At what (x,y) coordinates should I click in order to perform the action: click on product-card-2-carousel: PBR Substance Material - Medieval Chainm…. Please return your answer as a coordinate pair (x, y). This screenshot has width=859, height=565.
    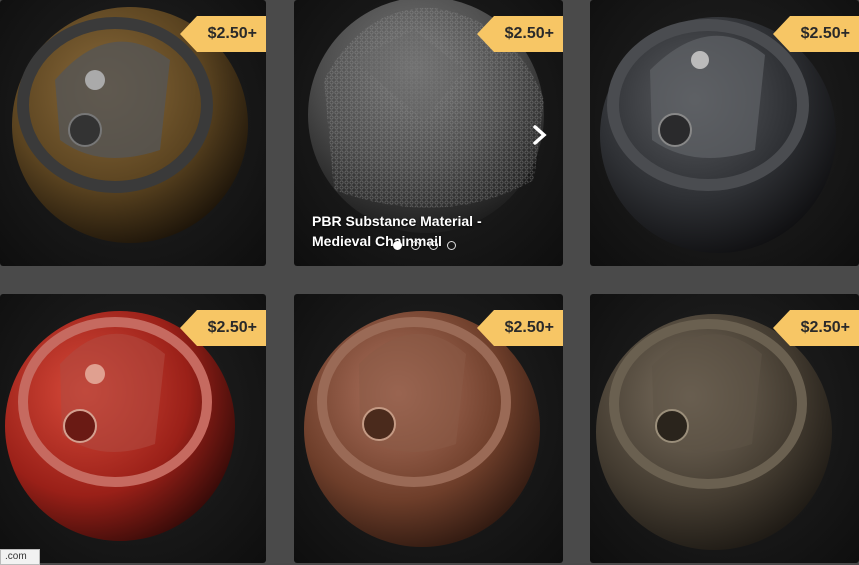
    Looking at the image, I should click on (428, 133).